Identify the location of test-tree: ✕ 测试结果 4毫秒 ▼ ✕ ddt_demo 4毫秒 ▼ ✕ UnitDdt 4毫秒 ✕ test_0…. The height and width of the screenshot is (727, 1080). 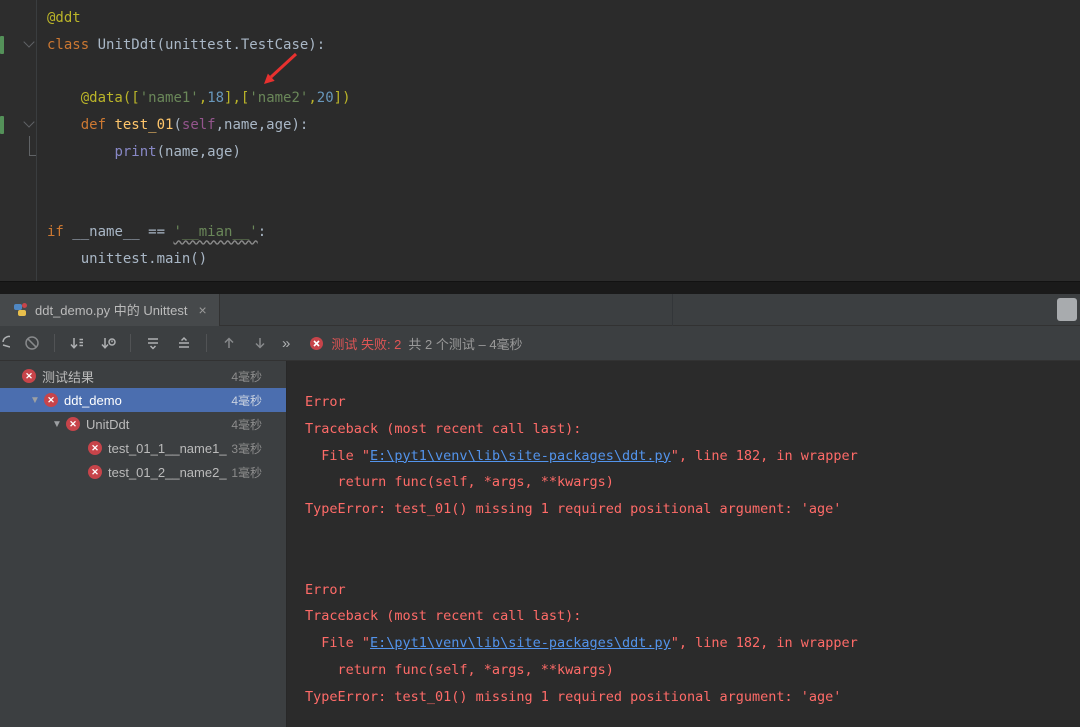
(143, 544).